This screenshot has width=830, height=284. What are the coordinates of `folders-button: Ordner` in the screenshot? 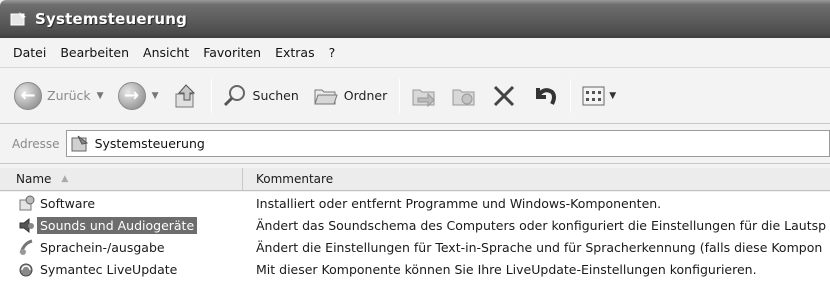 It's located at (350, 96).